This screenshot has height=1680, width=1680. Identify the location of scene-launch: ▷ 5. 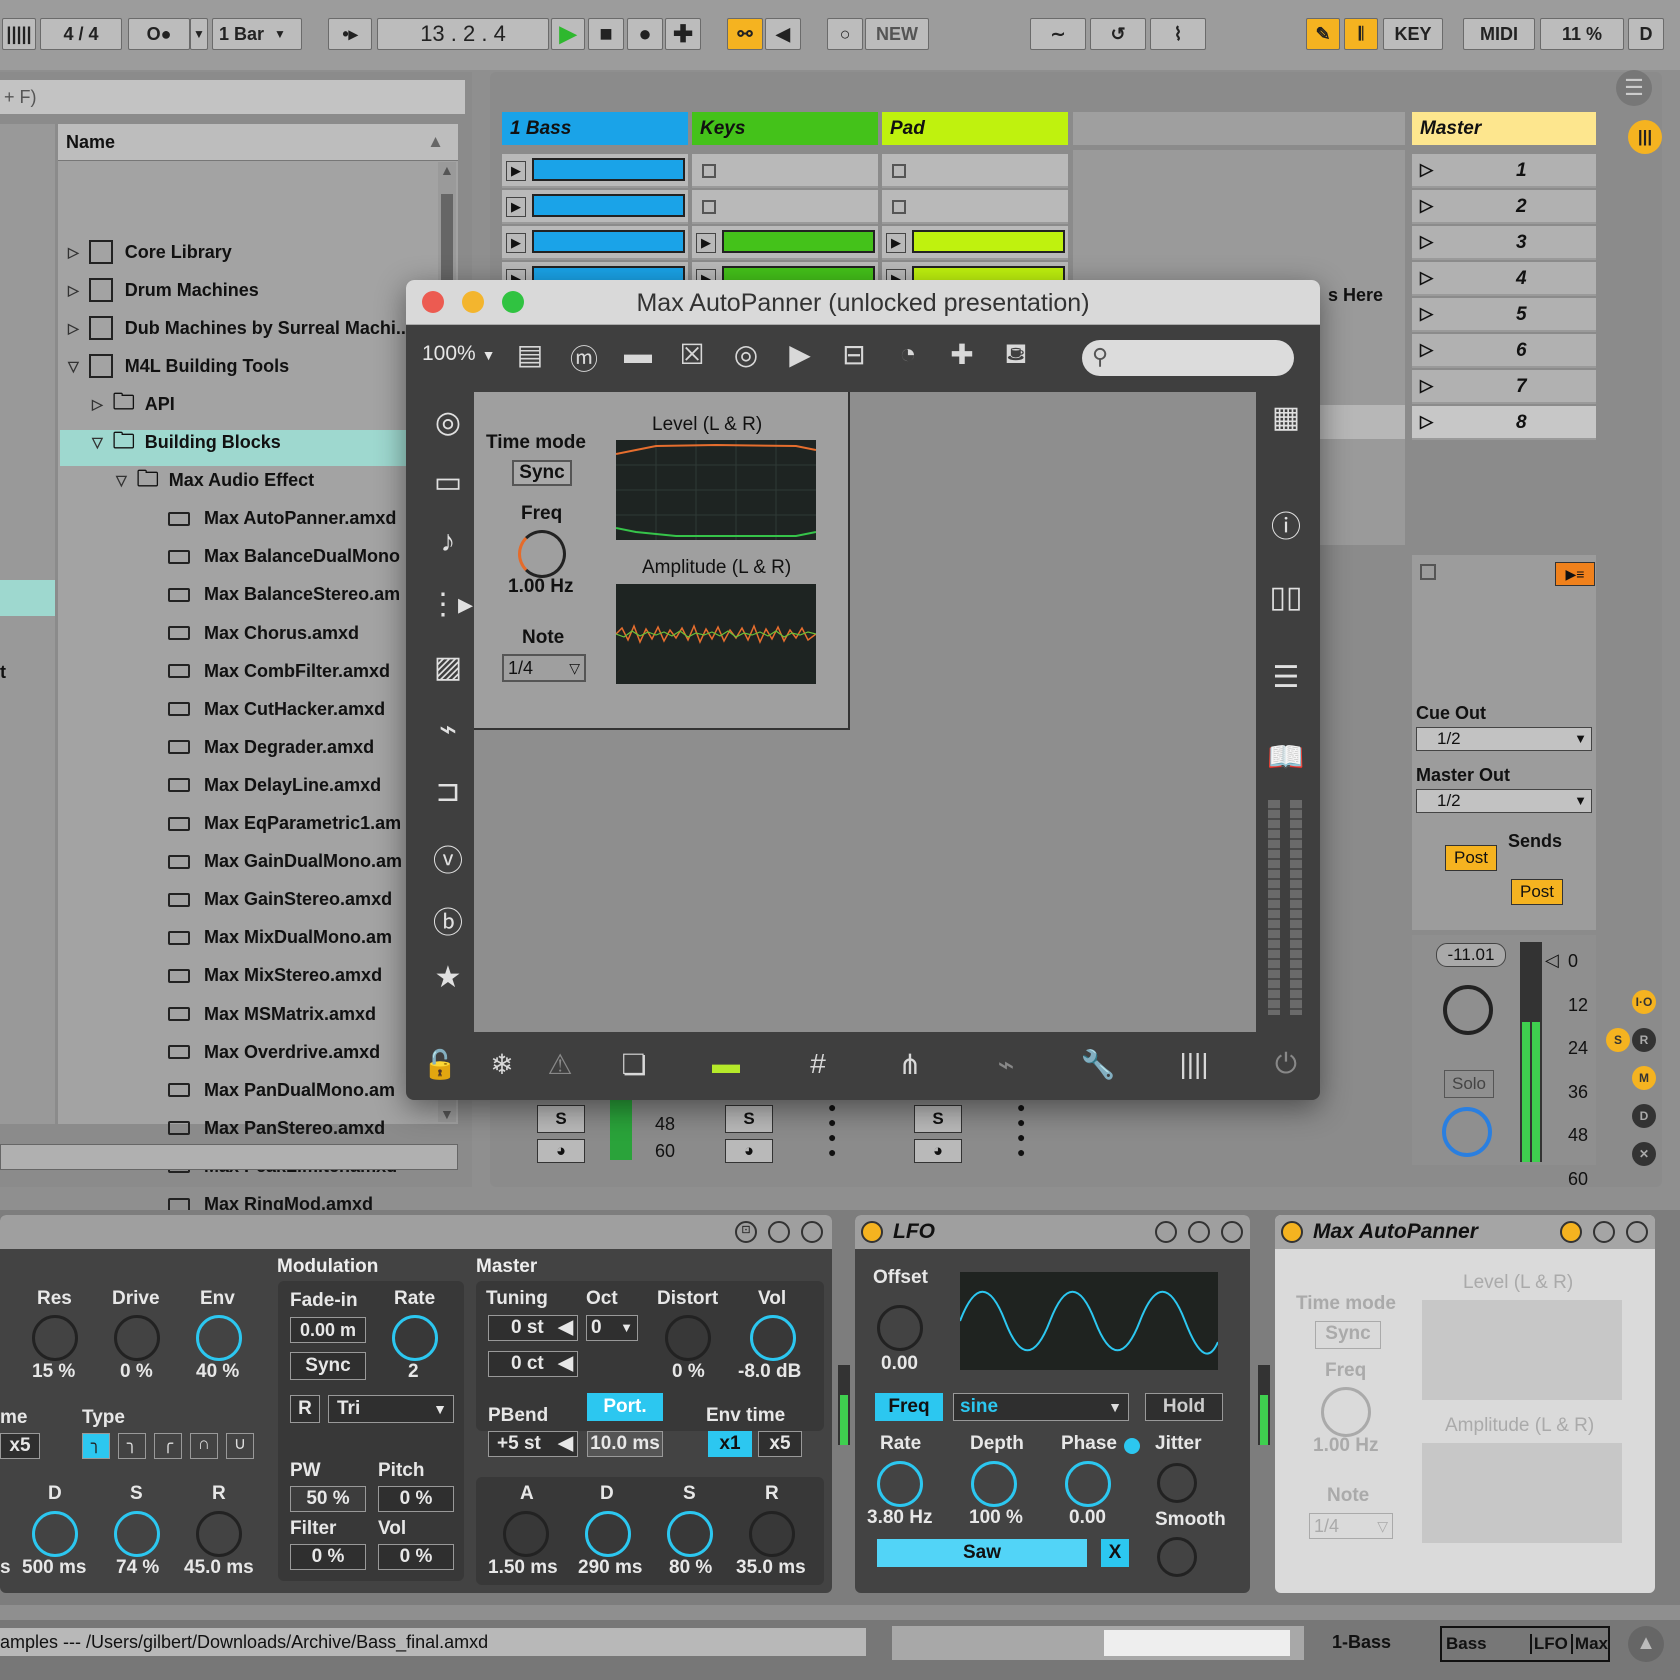
(1504, 315).